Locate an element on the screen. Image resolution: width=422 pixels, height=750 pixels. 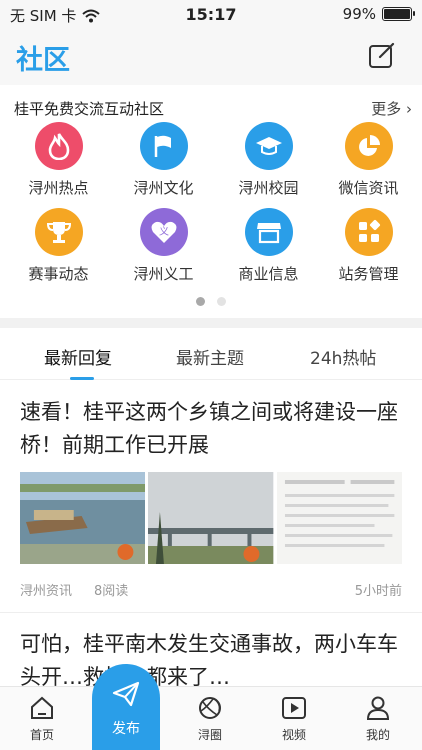
home-icon is located at coordinates (42, 707).